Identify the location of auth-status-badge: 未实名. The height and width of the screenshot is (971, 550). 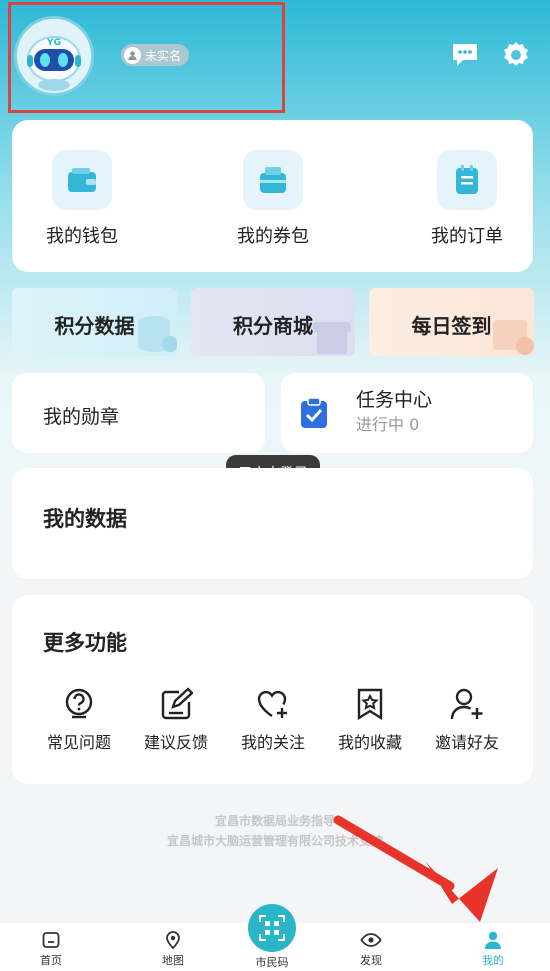
(155, 55).